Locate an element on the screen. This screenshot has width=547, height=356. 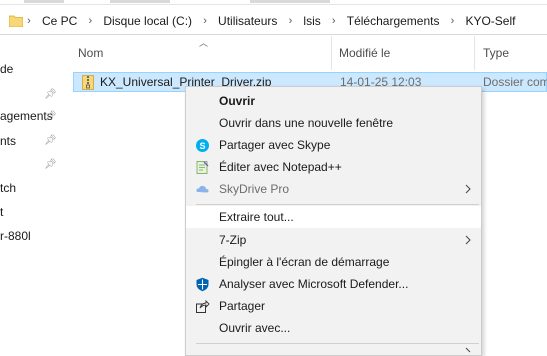
svg-text: S is located at coordinates (202, 146).